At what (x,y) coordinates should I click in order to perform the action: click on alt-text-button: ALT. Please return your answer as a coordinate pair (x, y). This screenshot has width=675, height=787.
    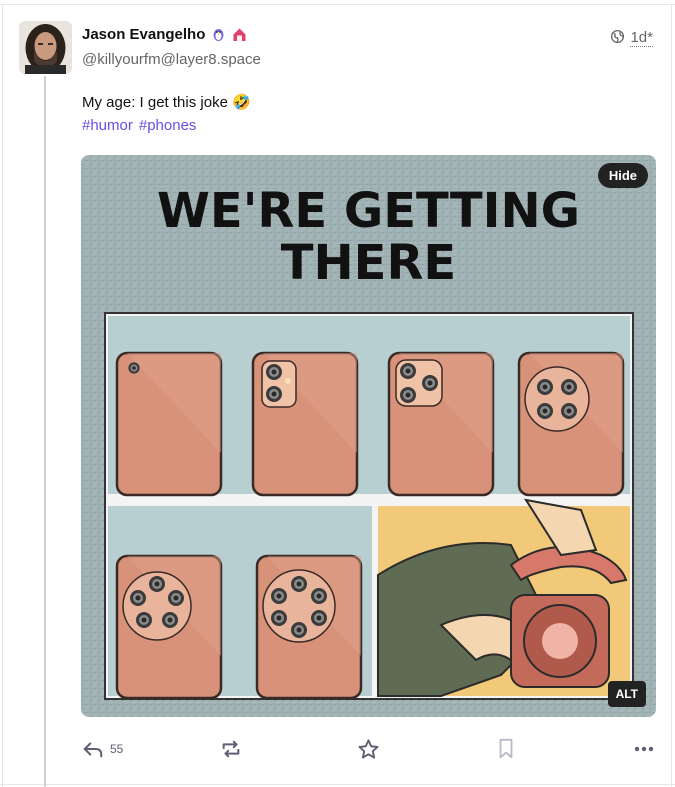
    Looking at the image, I should click on (626, 694).